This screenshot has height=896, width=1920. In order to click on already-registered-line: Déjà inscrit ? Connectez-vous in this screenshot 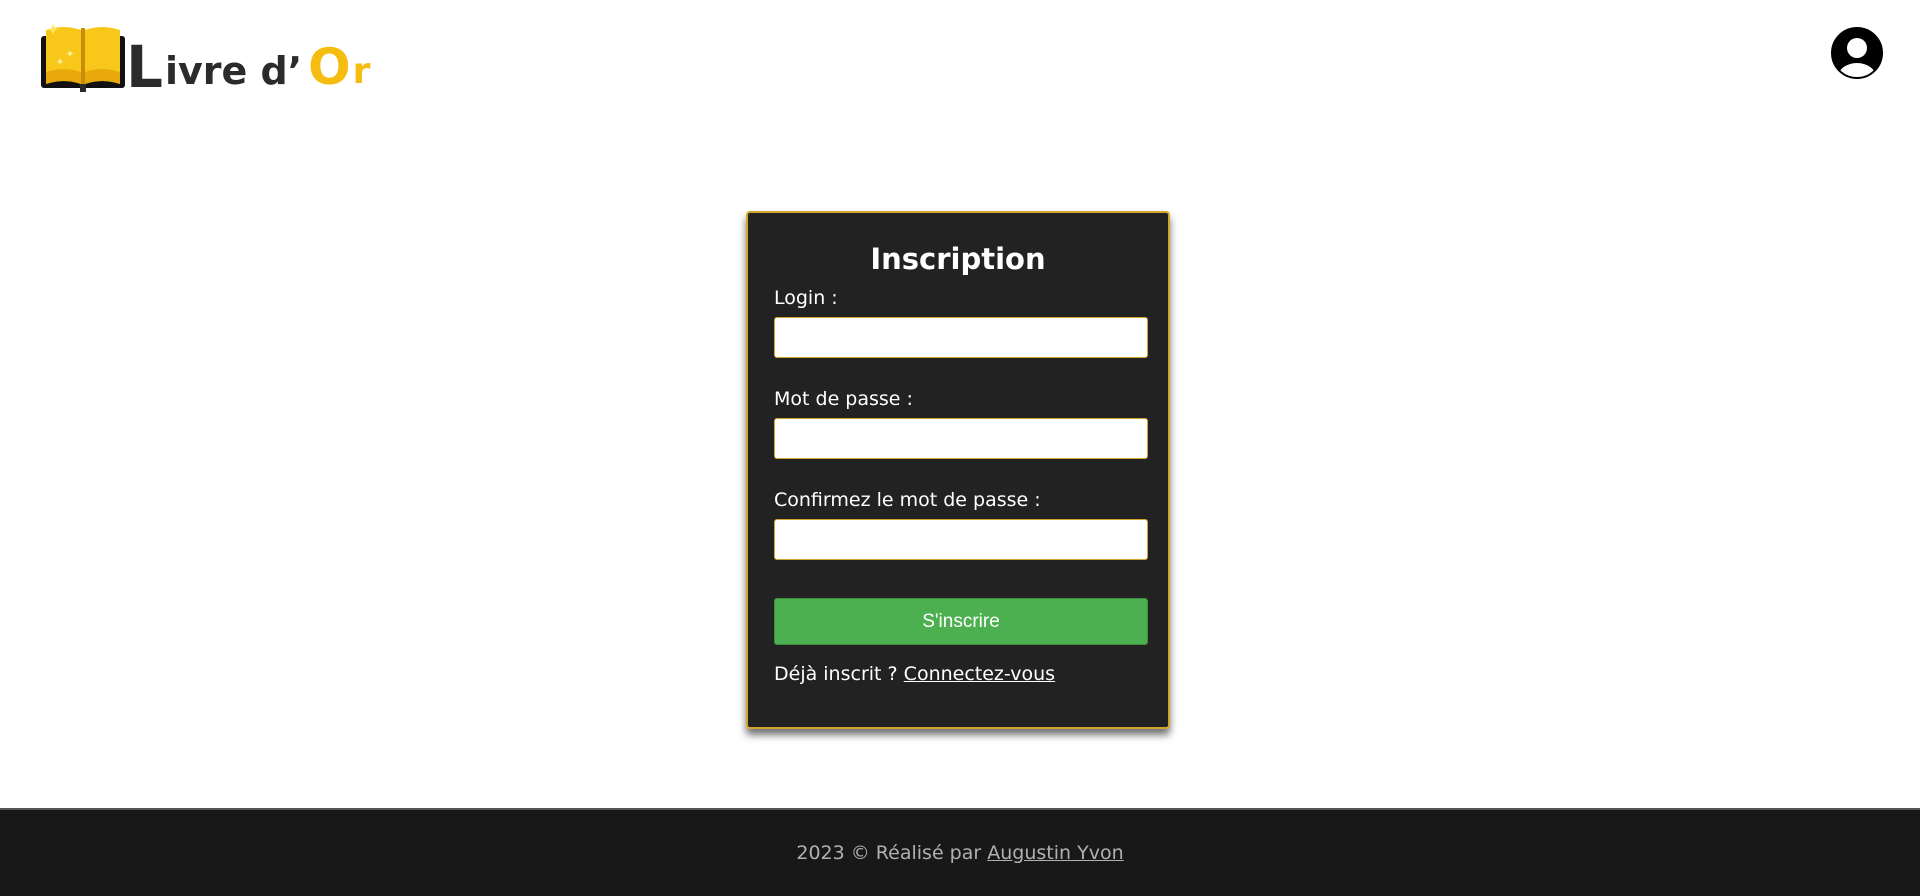, I will do `click(958, 674)`.